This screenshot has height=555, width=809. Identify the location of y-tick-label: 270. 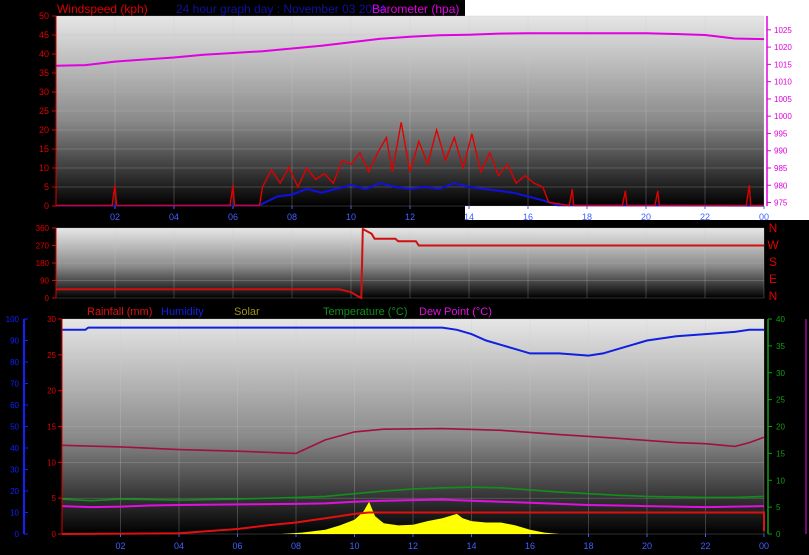
(43, 246).